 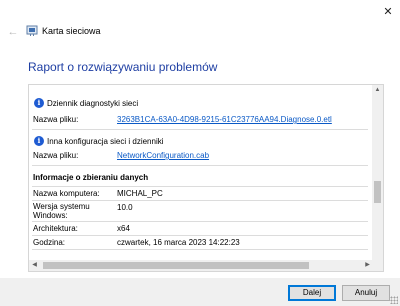 What do you see at coordinates (163, 155) in the screenshot?
I see `network-configuration-cab-link: NetworkConfiguration.cab` at bounding box center [163, 155].